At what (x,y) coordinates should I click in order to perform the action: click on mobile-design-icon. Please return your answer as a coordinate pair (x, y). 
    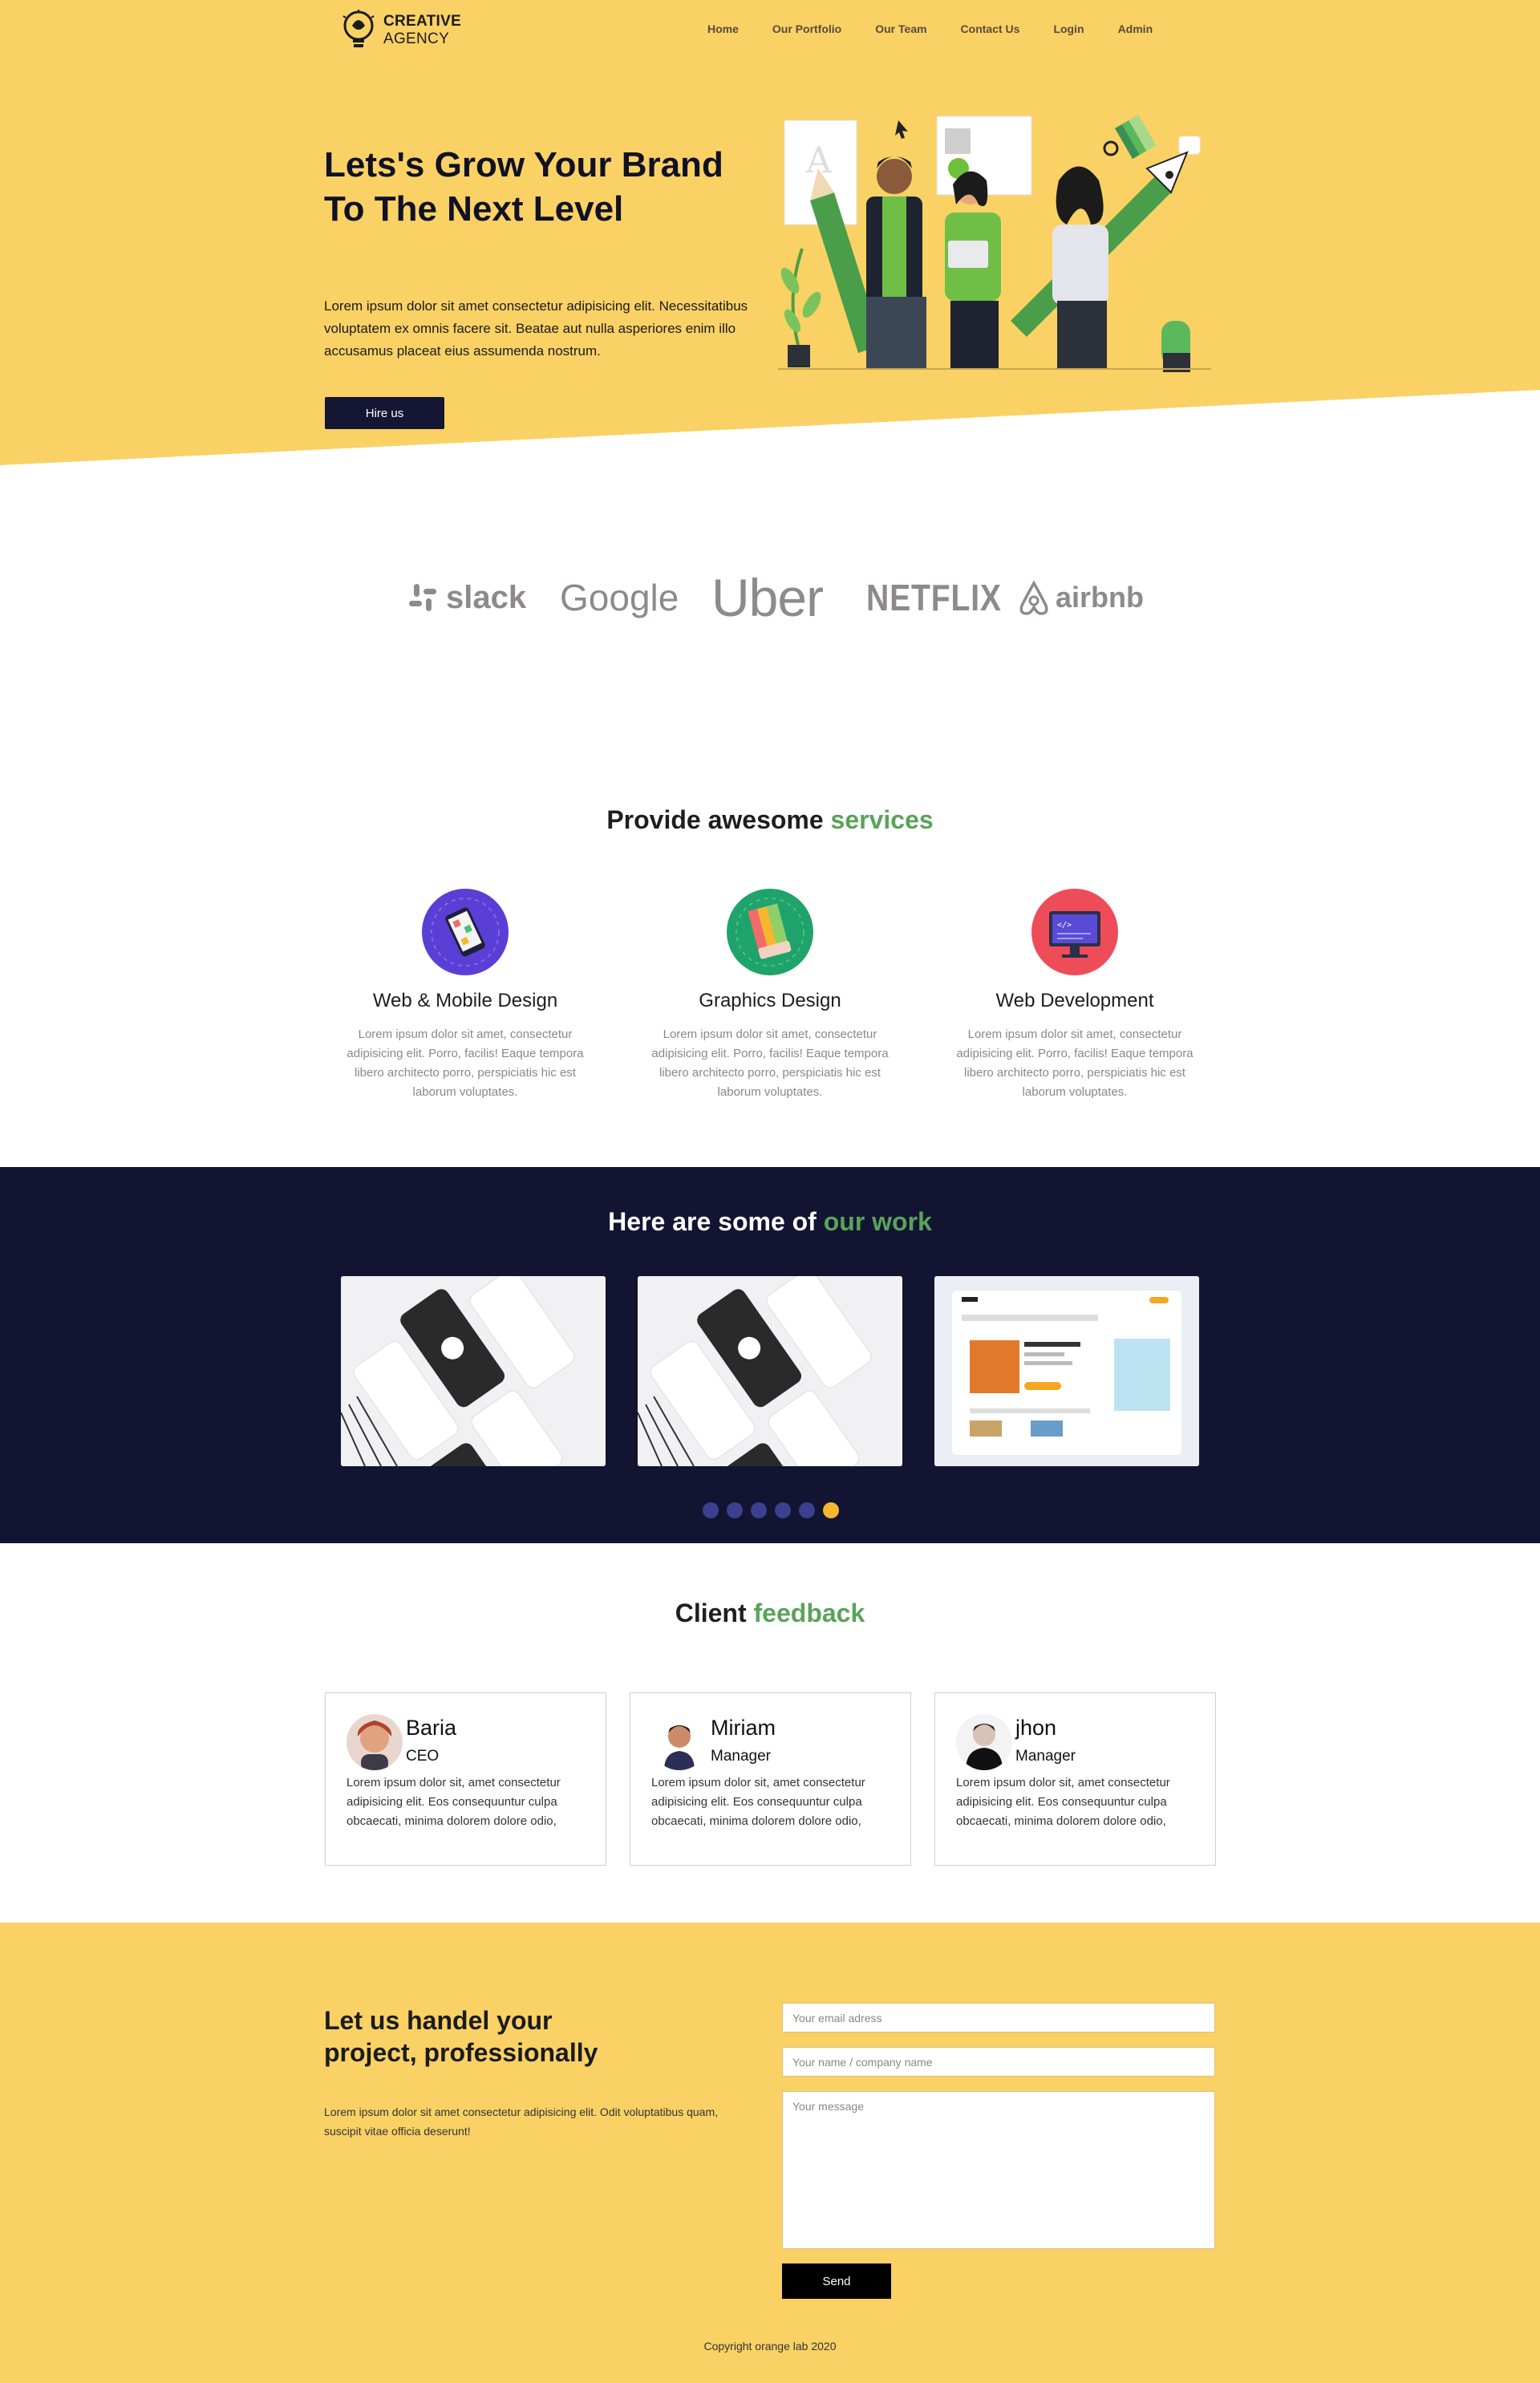
    Looking at the image, I should click on (466, 932).